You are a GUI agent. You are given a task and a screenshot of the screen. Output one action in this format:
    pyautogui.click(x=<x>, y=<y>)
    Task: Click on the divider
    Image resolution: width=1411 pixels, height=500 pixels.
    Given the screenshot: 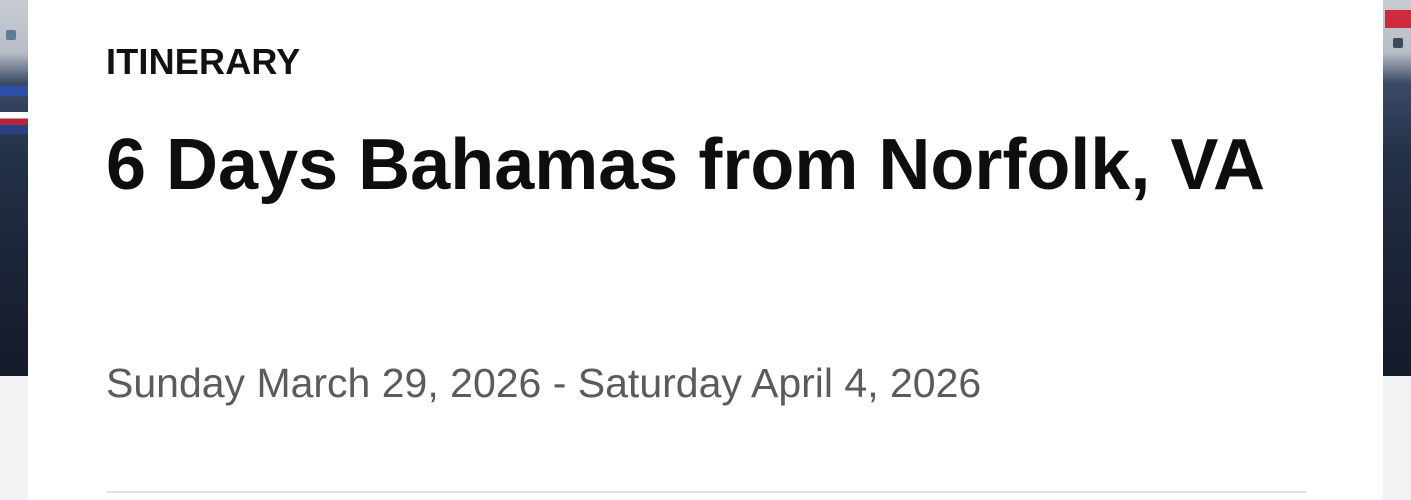 What is the action you would take?
    pyautogui.click(x=706, y=492)
    